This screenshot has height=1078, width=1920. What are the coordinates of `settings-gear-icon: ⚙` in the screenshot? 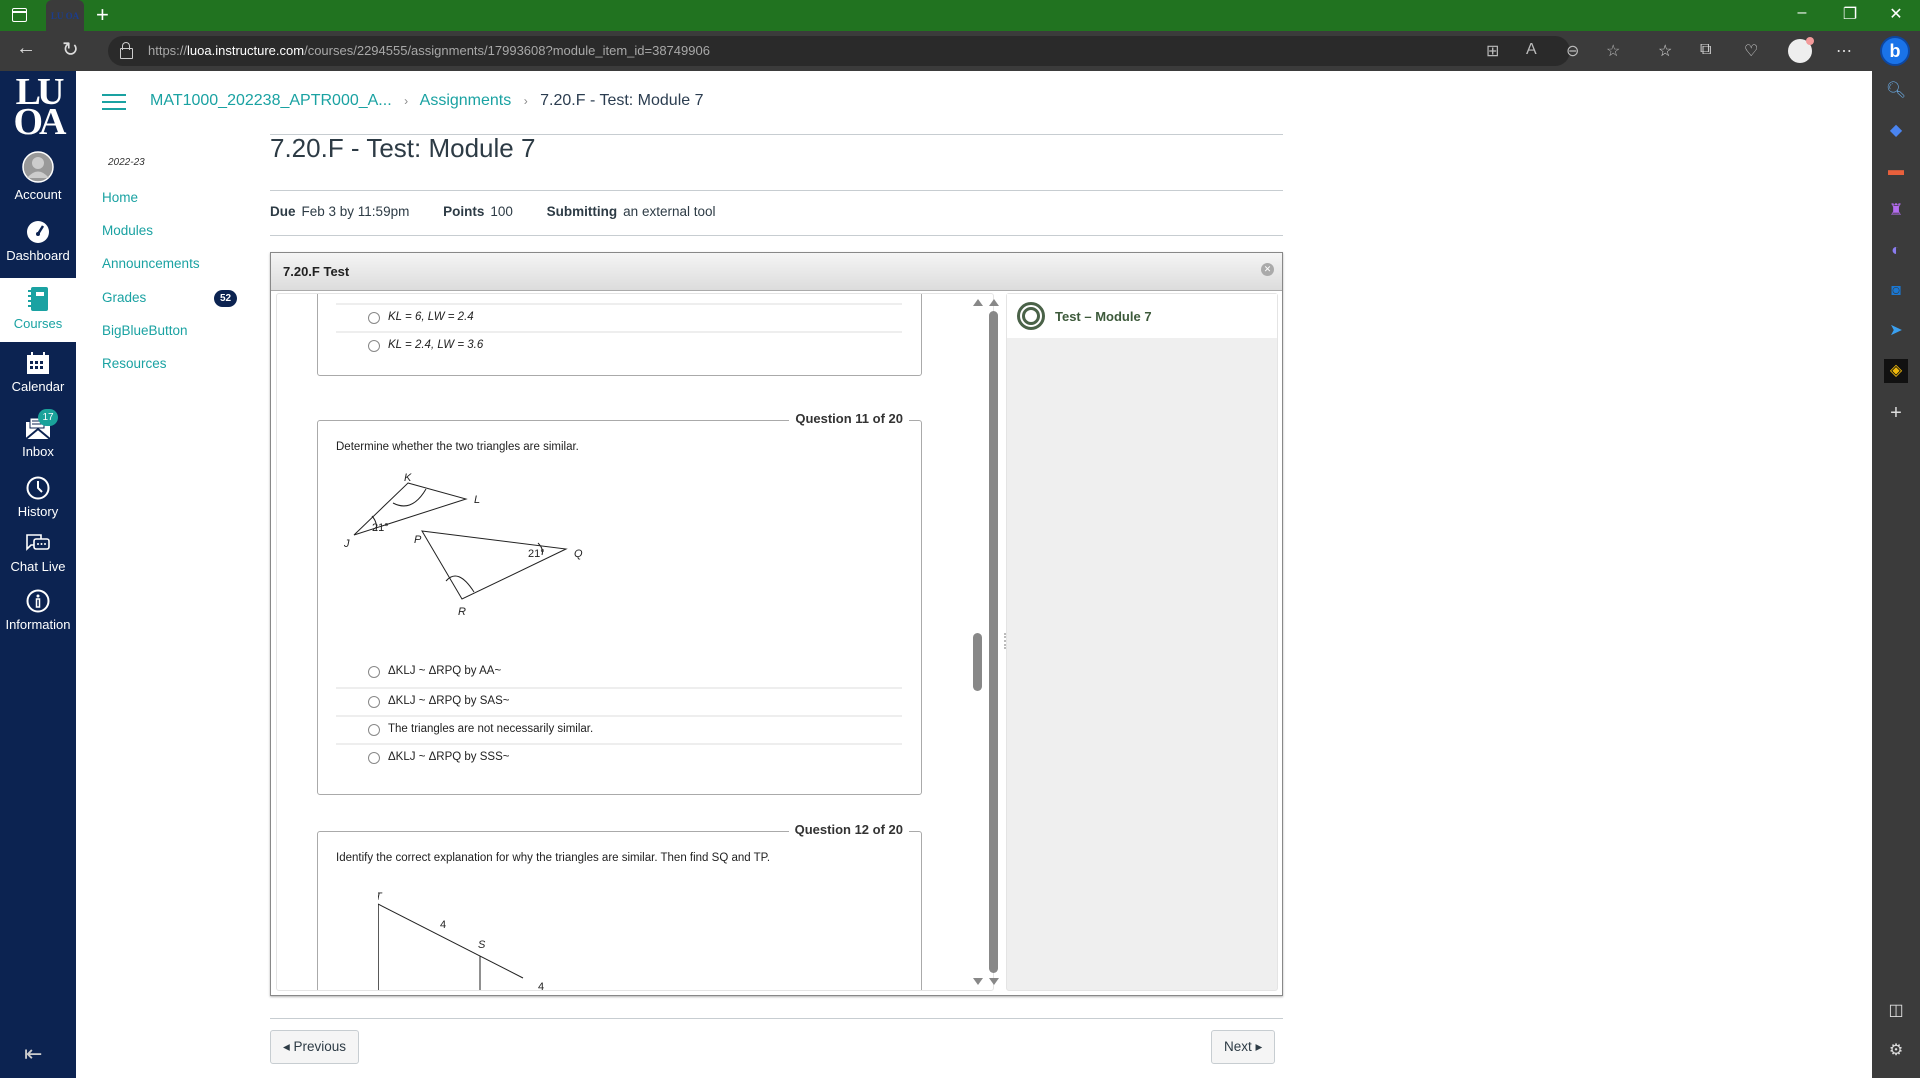 It's located at (1896, 1051).